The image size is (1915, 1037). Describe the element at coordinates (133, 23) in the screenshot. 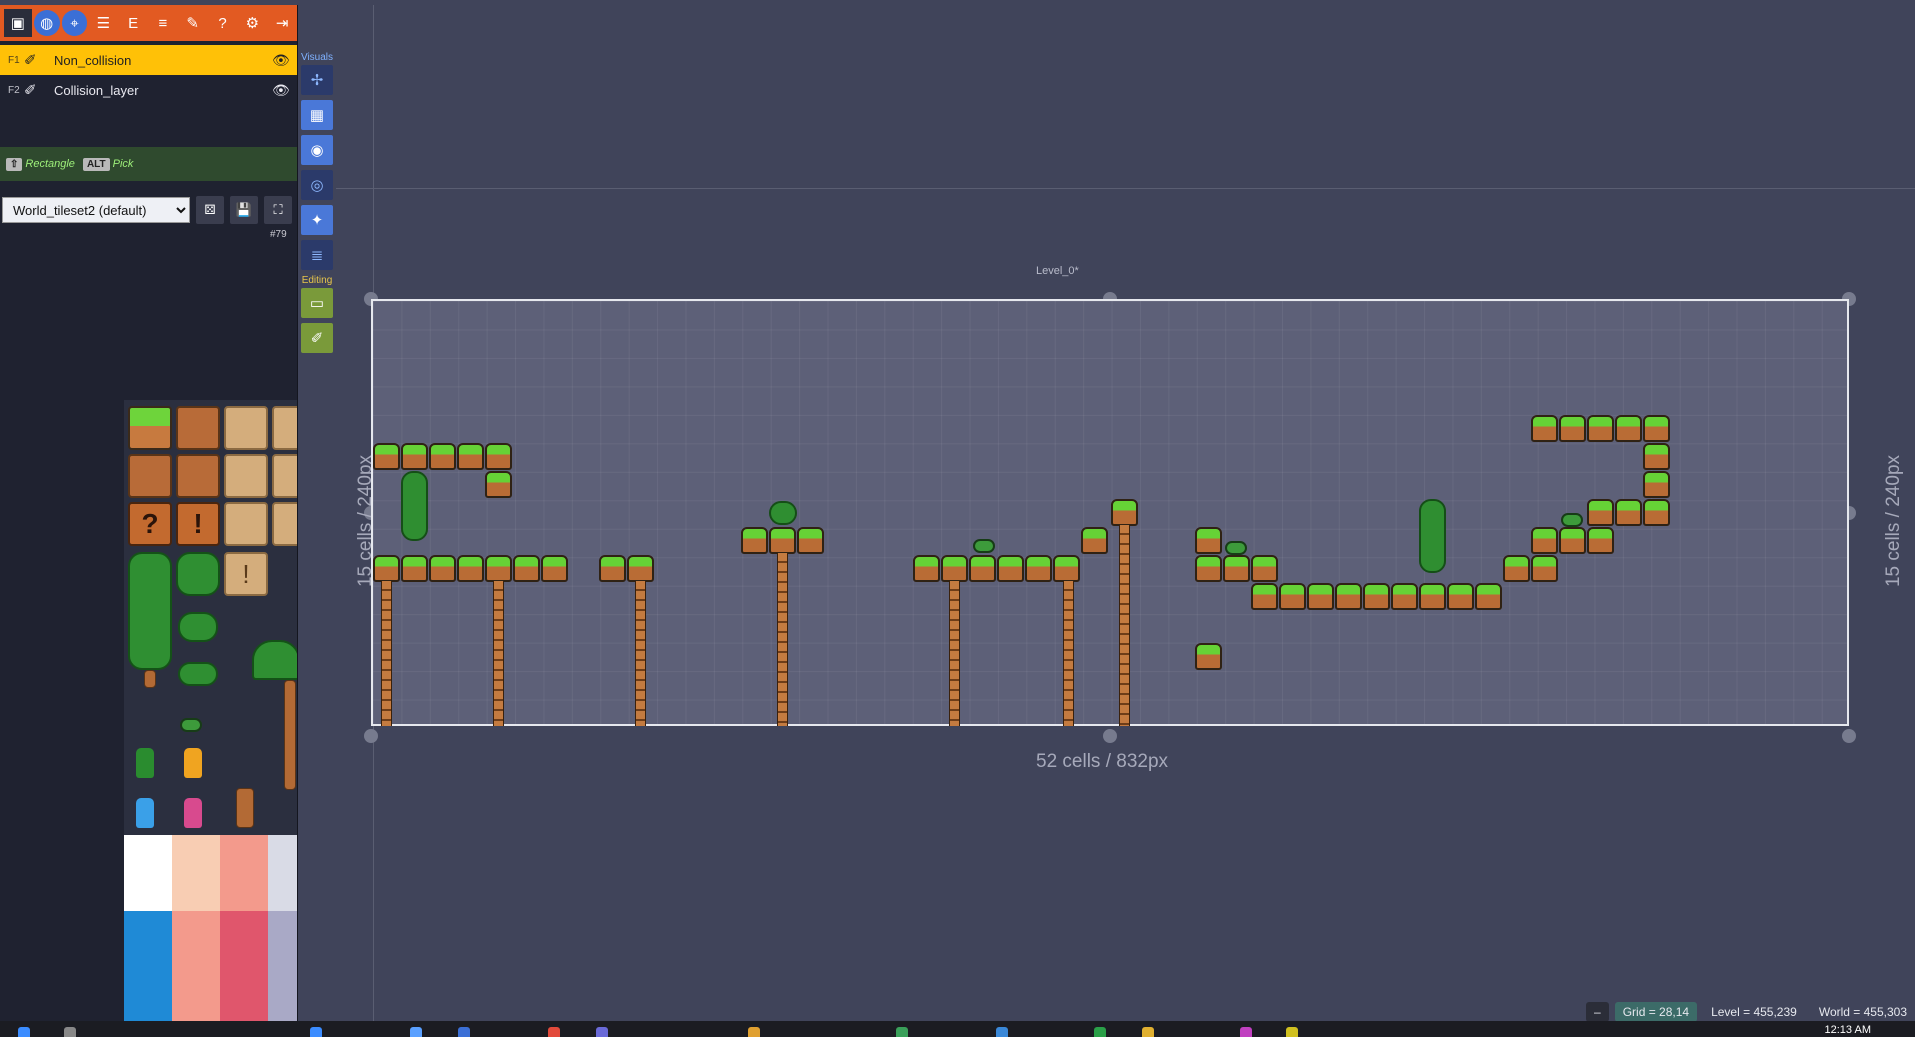

I see `entities-icon: E` at that location.